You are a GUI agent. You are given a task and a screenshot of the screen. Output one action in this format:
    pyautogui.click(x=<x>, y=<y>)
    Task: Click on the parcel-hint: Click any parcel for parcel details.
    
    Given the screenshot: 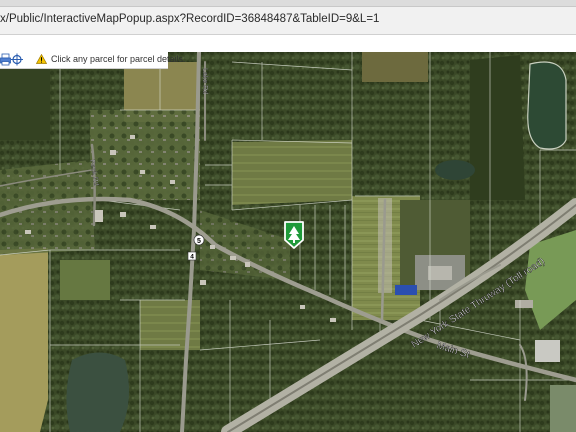 What is the action you would take?
    pyautogui.click(x=110, y=58)
    